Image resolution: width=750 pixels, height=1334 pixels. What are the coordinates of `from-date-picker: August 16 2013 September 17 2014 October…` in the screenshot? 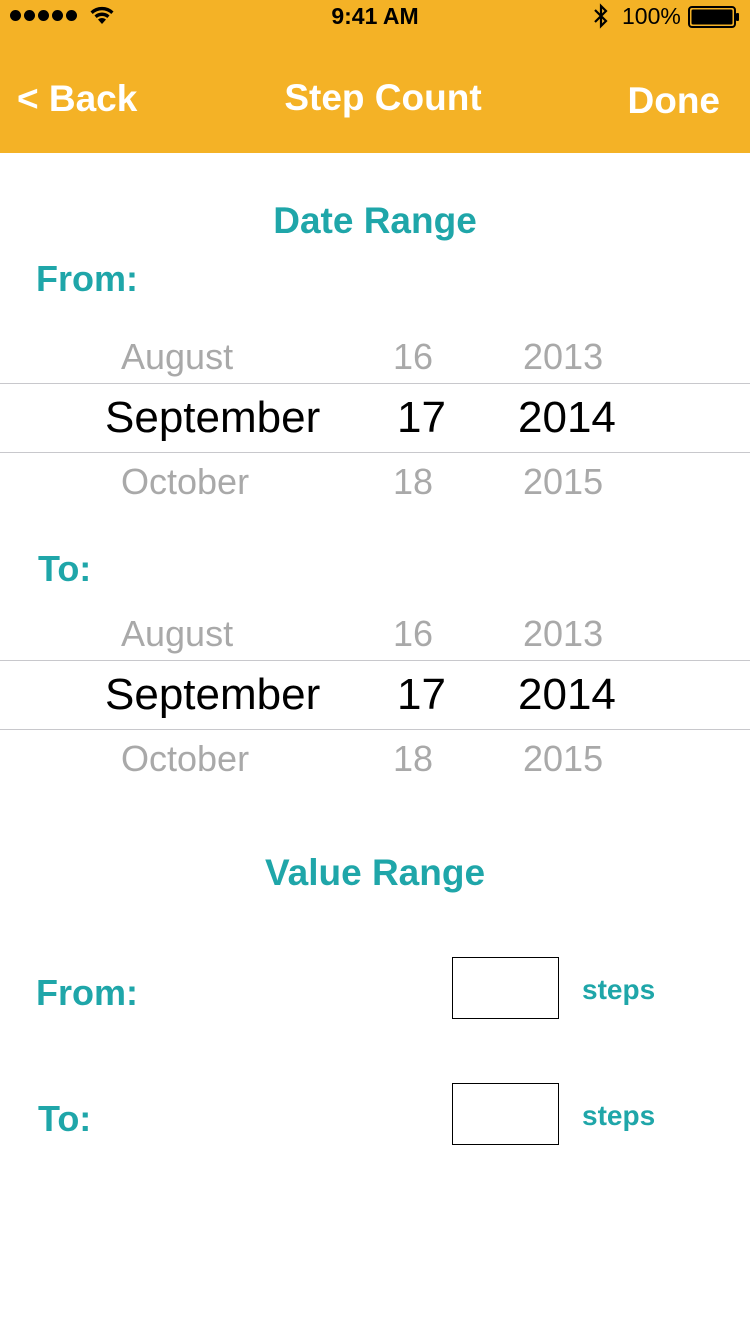 It's located at (375, 420).